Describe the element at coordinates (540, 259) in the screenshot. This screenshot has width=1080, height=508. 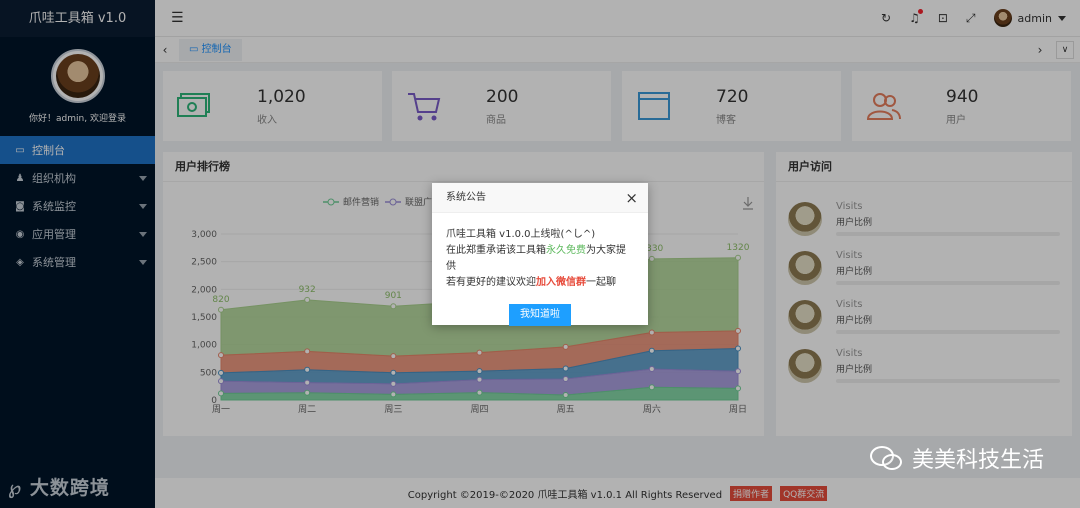
I see `modal-line-2: 在此郑重承诺该工具箱永久免费为大家提供` at that location.